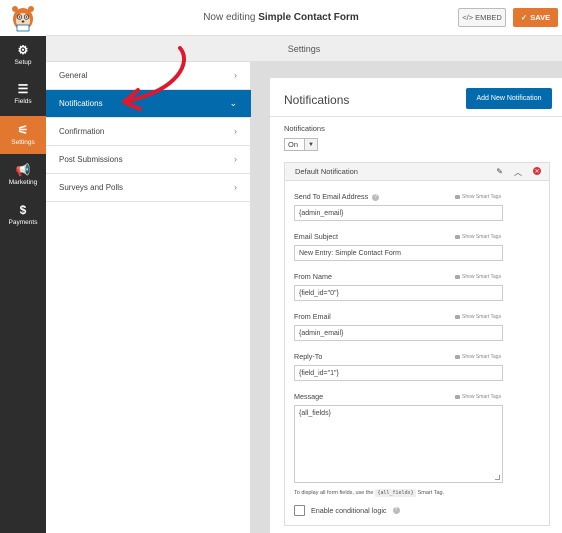 Image resolution: width=562 pixels, height=533 pixels. I want to click on conditional-logic-label: Enable conditional logic, so click(349, 510).